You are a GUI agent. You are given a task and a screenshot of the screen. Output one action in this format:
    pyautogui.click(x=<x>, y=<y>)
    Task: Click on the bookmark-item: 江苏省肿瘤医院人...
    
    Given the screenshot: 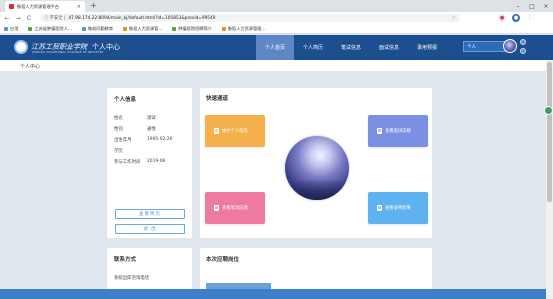 What is the action you would take?
    pyautogui.click(x=50, y=29)
    